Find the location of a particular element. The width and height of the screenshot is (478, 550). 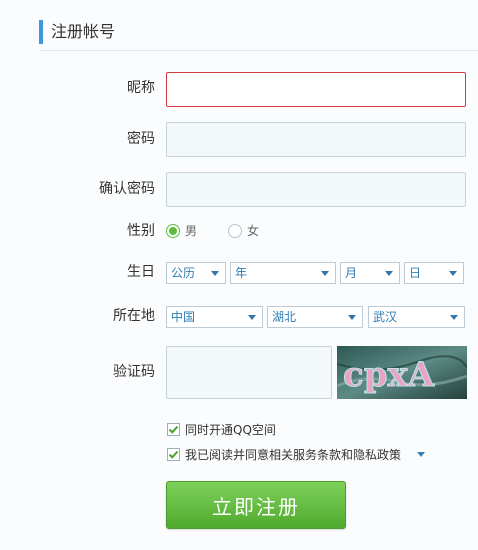

title-divider is located at coordinates (258, 50).